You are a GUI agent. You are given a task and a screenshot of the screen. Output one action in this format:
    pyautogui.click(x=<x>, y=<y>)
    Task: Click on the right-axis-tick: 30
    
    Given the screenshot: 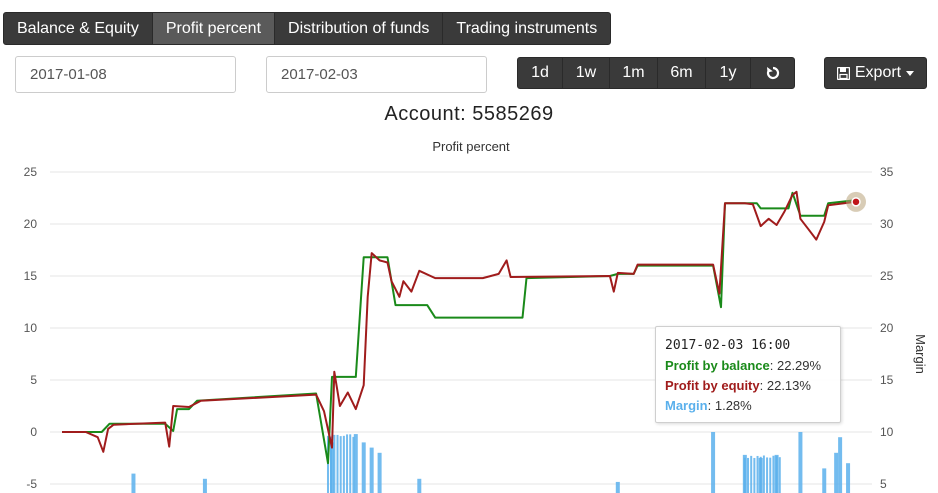 What is the action you would take?
    pyautogui.click(x=887, y=224)
    